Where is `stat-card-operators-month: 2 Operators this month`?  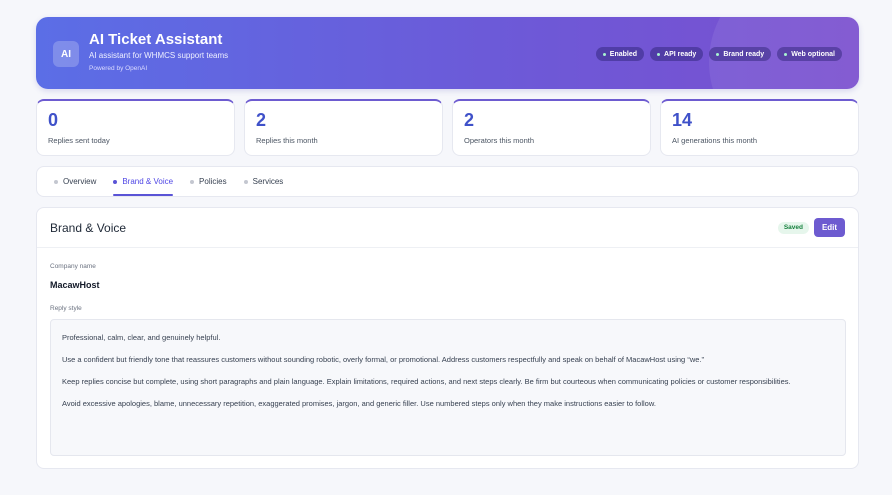
stat-card-operators-month: 2 Operators this month is located at coordinates (551, 127).